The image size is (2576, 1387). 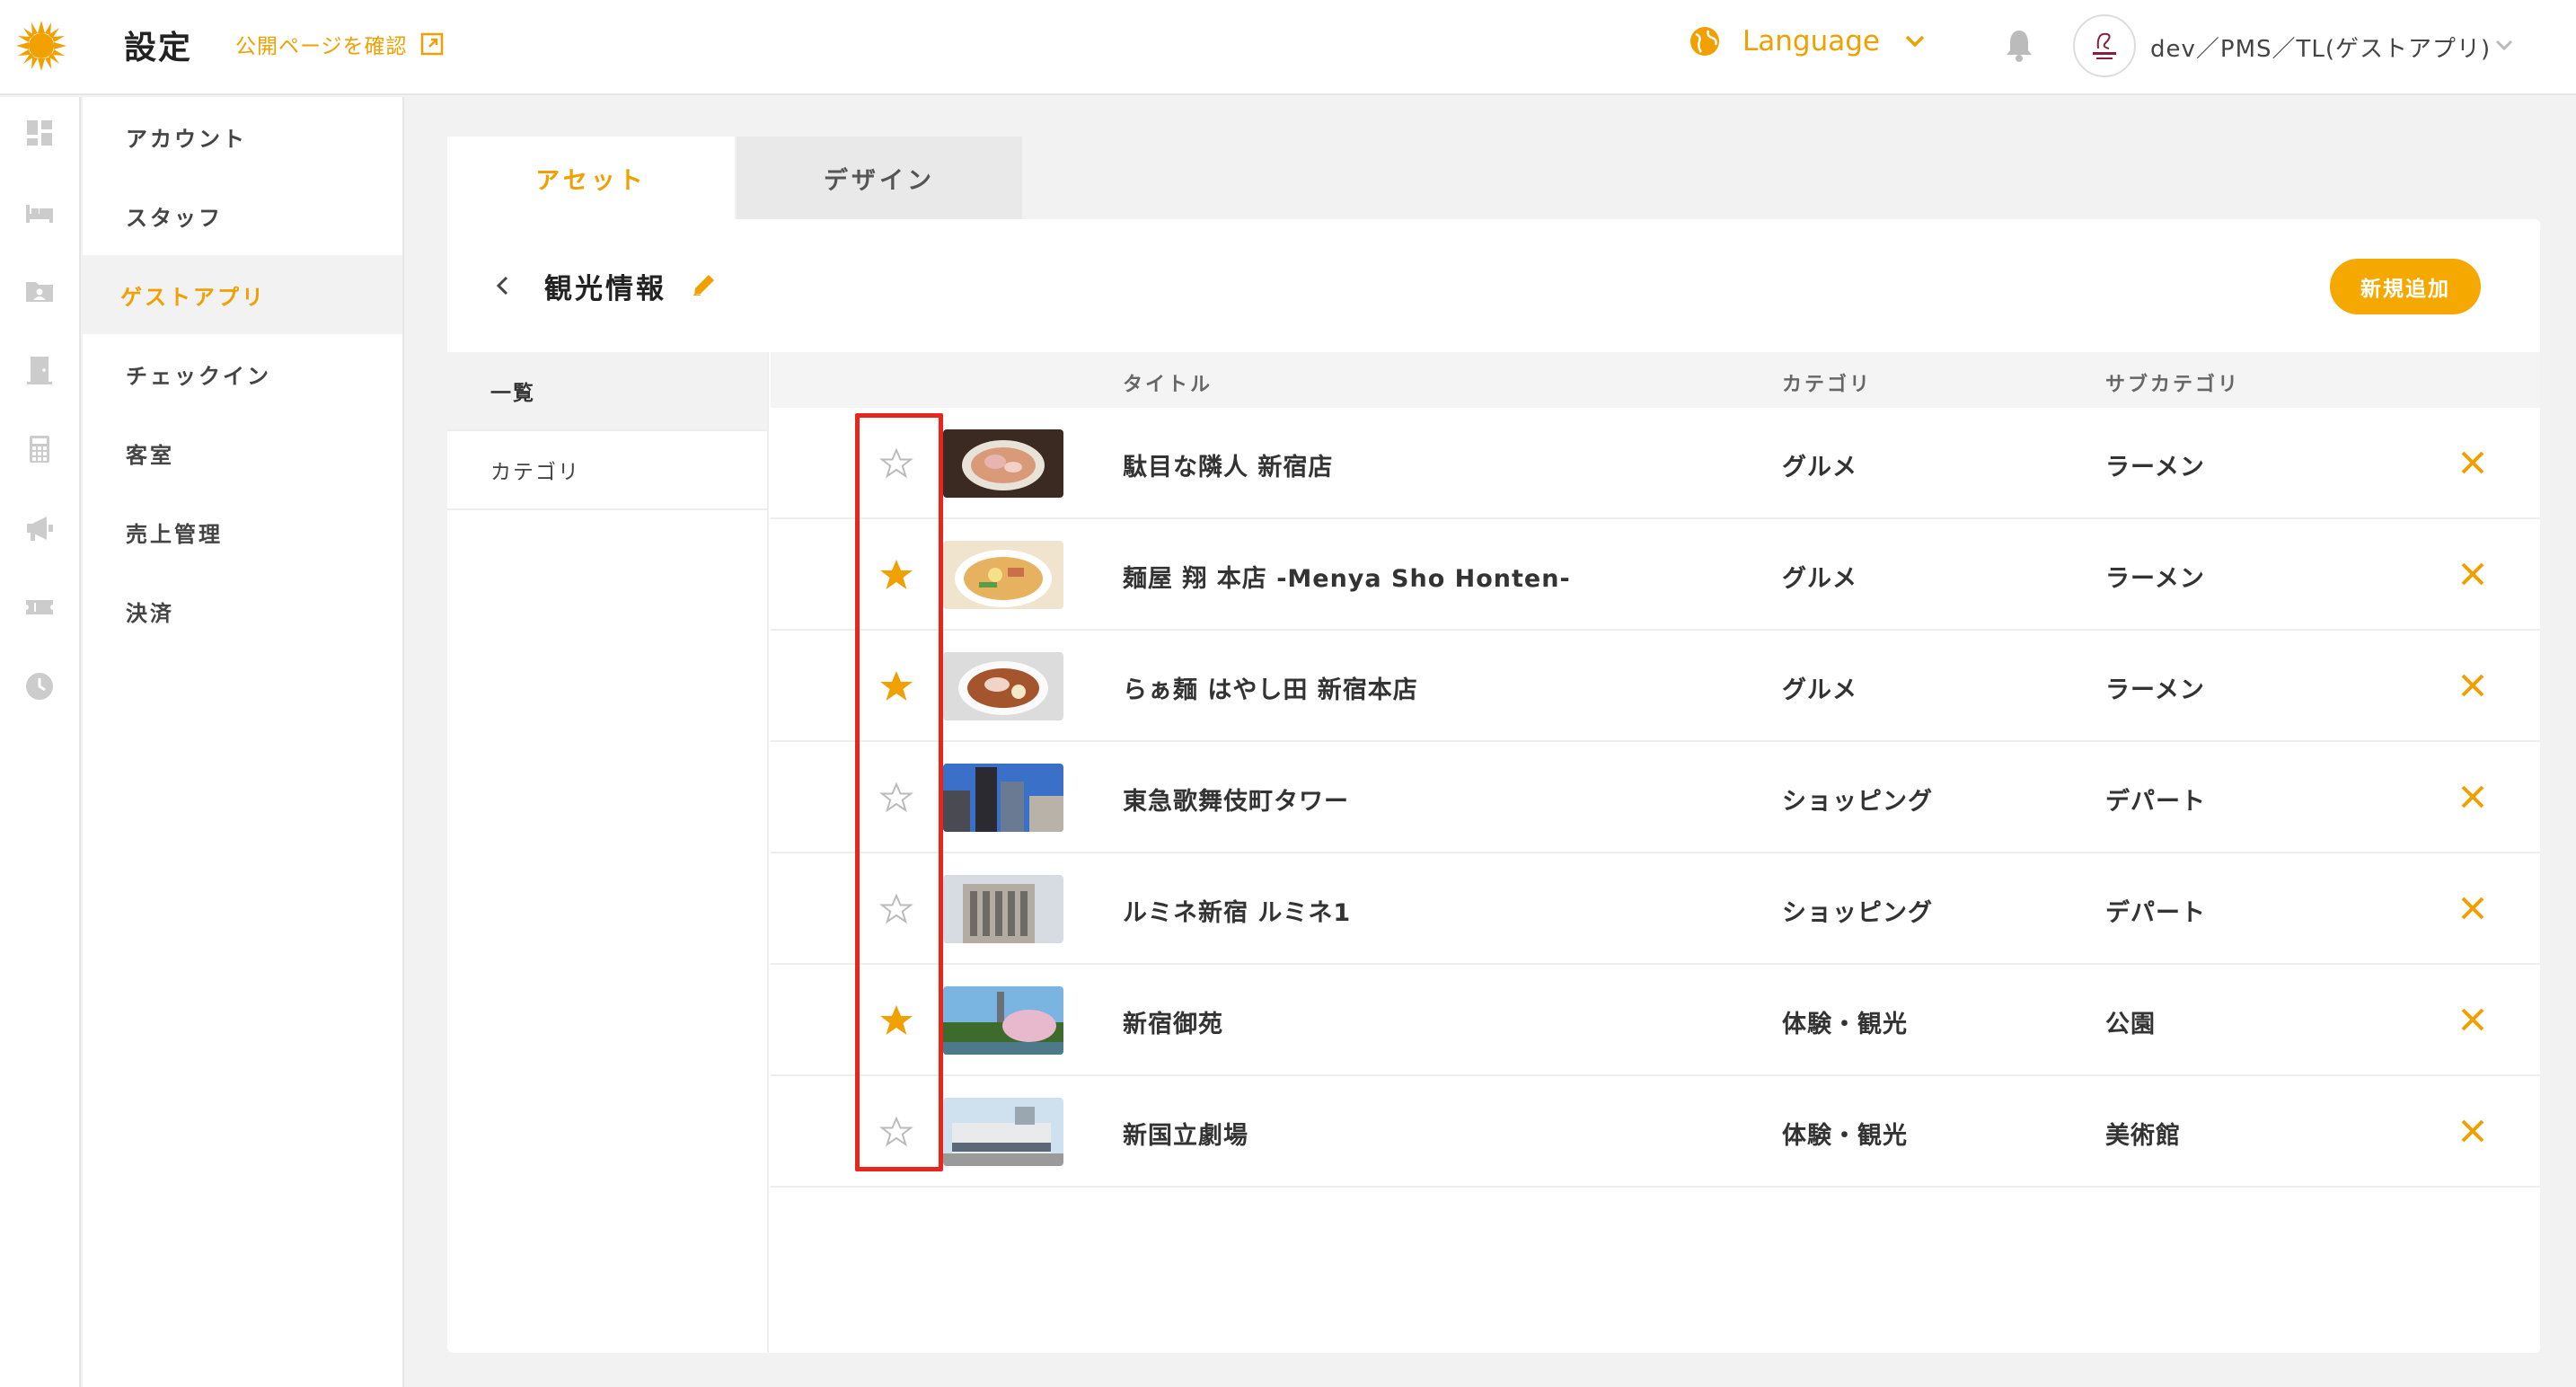 I want to click on section-title: 観光情報, so click(x=605, y=289).